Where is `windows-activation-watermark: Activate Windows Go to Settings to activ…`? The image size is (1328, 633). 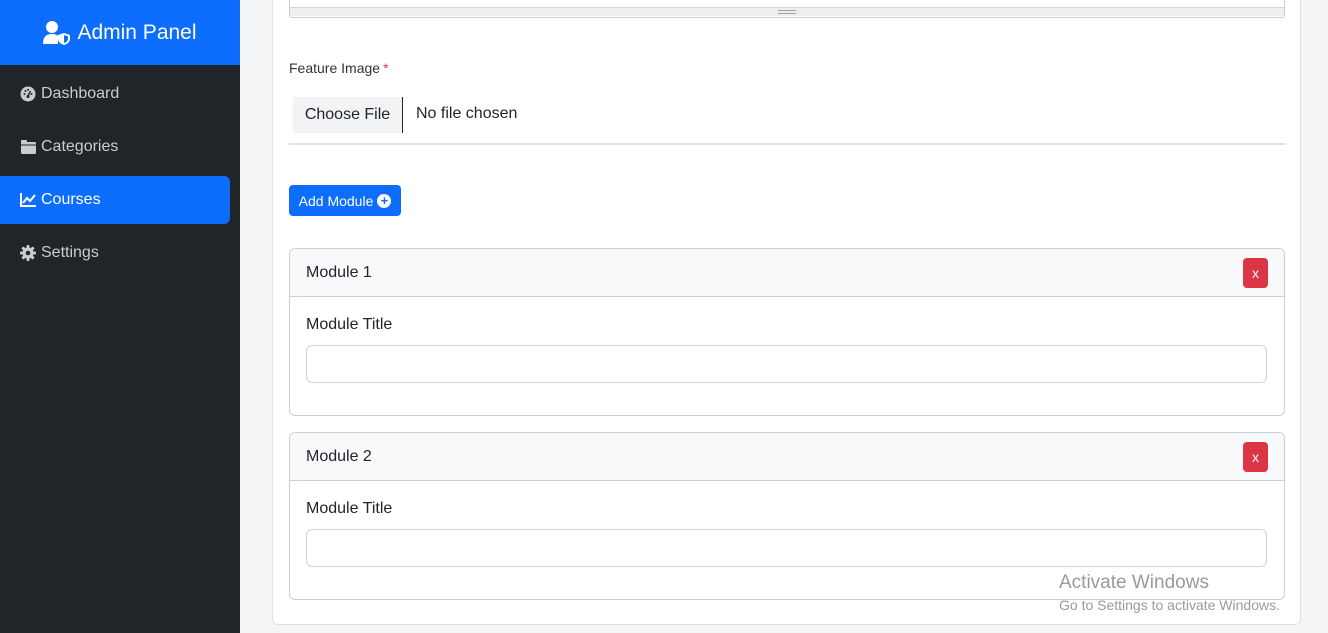 windows-activation-watermark: Activate Windows Go to Settings to activ… is located at coordinates (1169, 592).